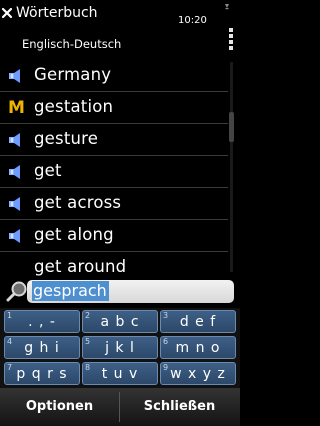 The width and height of the screenshot is (320, 426). Describe the element at coordinates (80, 266) in the screenshot. I see `list-item-label: get around` at that location.